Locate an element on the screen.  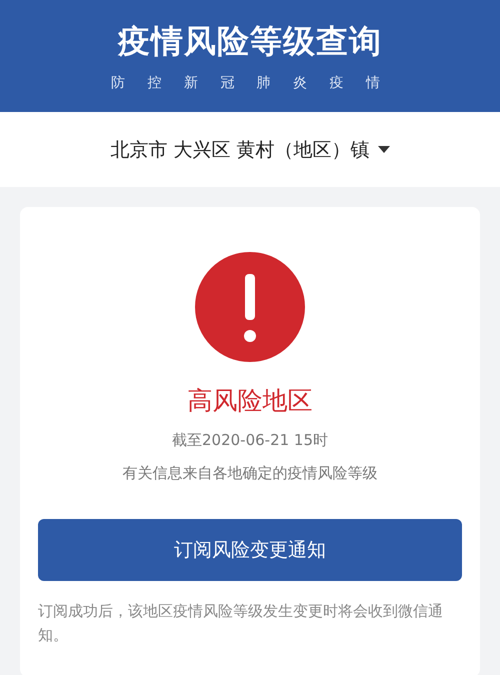
page-subtitle: 防 控 新 冠 肺 炎 疫 情 is located at coordinates (250, 83).